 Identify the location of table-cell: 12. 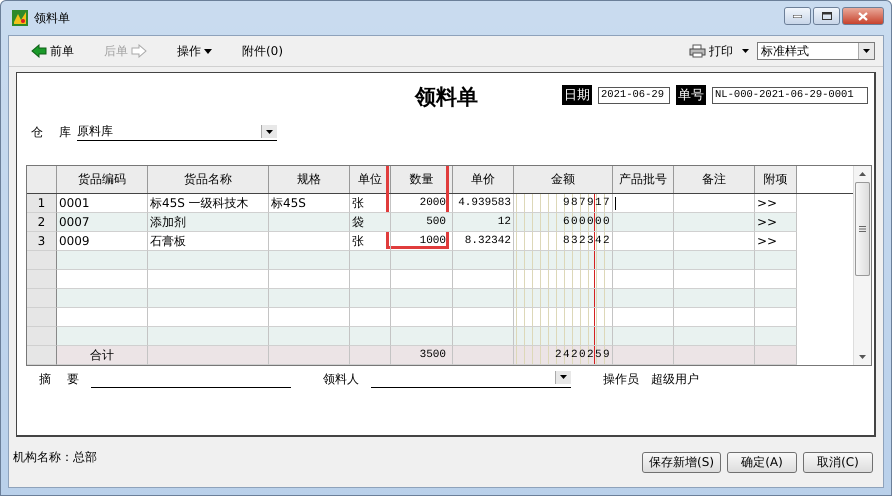
(483, 222).